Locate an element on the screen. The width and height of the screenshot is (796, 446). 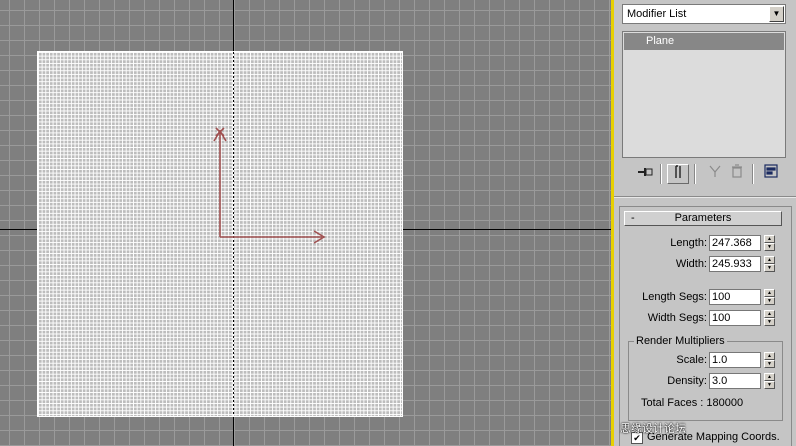
chevron-down-icon: ▼ is located at coordinates (776, 14).